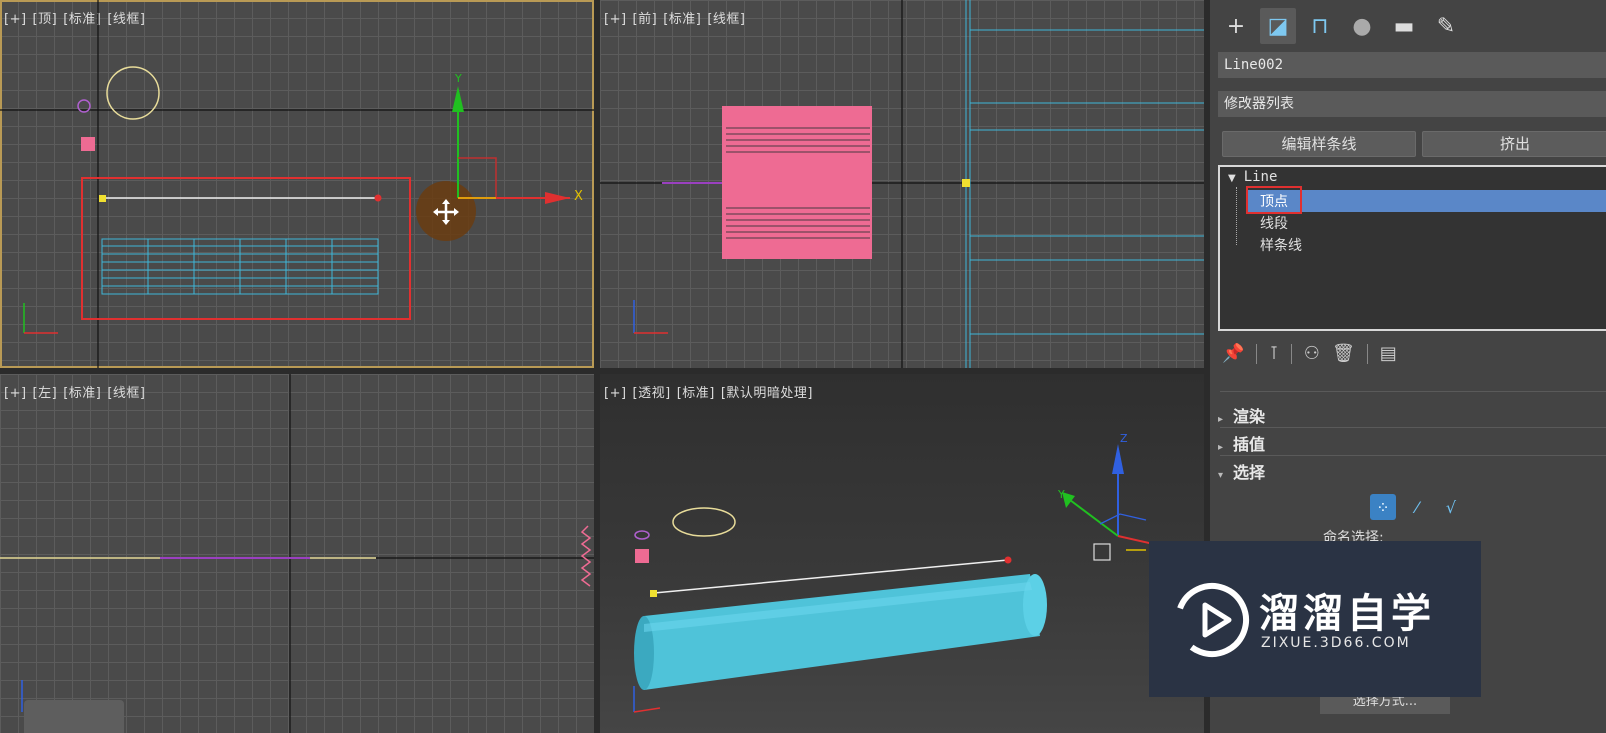 Image resolution: width=1606 pixels, height=733 pixels. I want to click on viewport-perspective-scene: Z Y, so click(907, 572).